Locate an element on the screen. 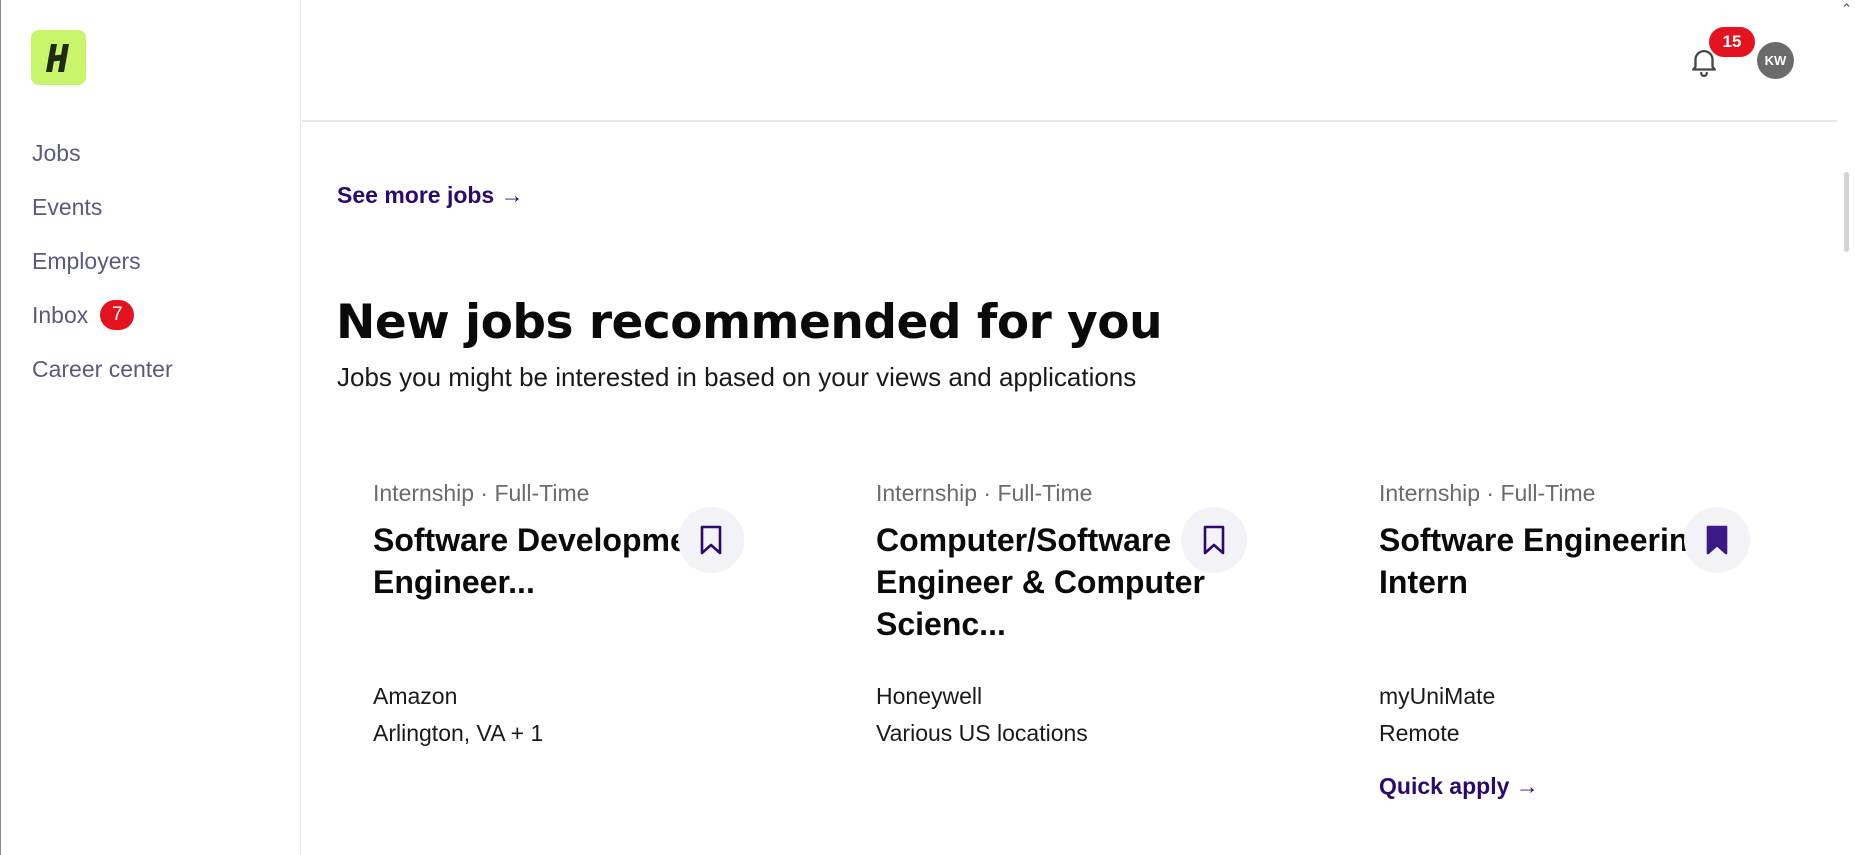 The height and width of the screenshot is (855, 1855). logo is located at coordinates (58, 57).